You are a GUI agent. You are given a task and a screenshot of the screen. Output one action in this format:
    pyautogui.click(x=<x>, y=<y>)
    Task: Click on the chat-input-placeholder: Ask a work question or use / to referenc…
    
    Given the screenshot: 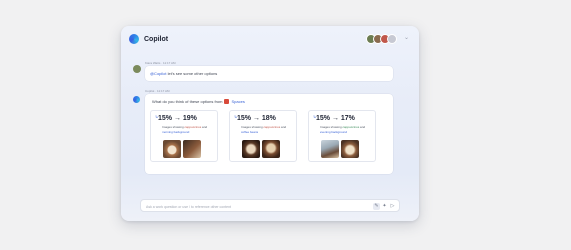 What is the action you would take?
    pyautogui.click(x=189, y=206)
    